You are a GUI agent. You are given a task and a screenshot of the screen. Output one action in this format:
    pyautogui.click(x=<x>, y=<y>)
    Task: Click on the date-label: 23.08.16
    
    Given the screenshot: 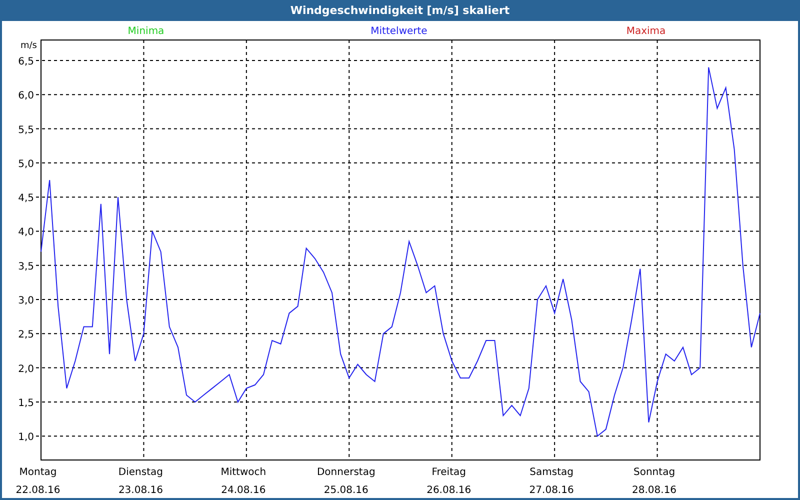 What is the action you would take?
    pyautogui.click(x=140, y=490)
    